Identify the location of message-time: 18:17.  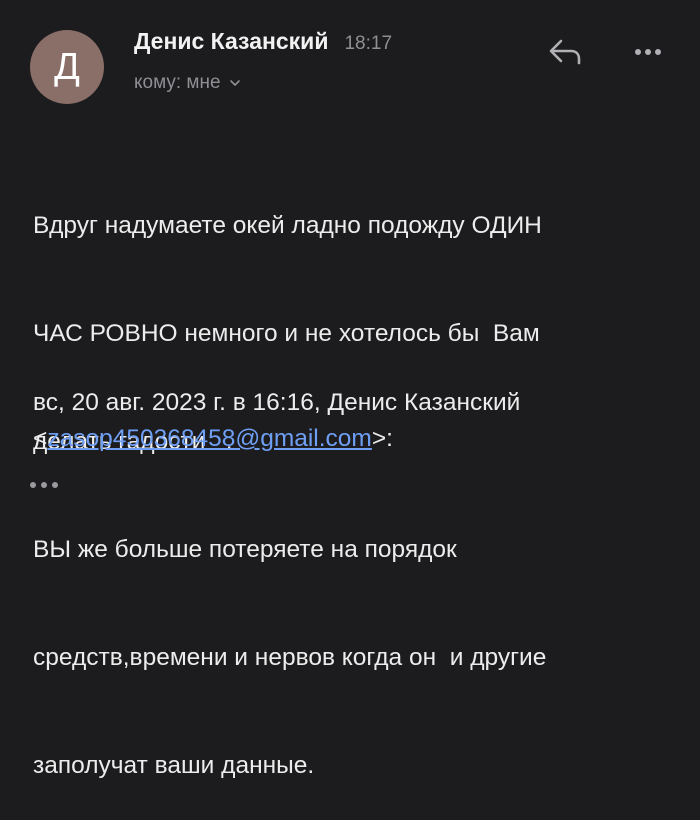
(368, 43).